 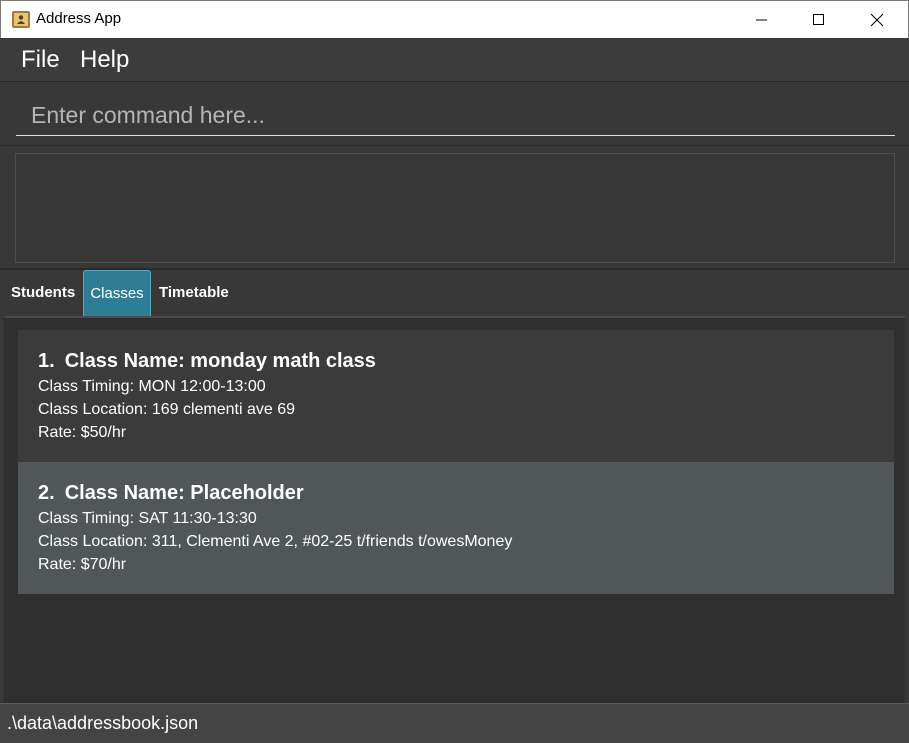 What do you see at coordinates (43, 293) in the screenshot?
I see `tab-students: Students` at bounding box center [43, 293].